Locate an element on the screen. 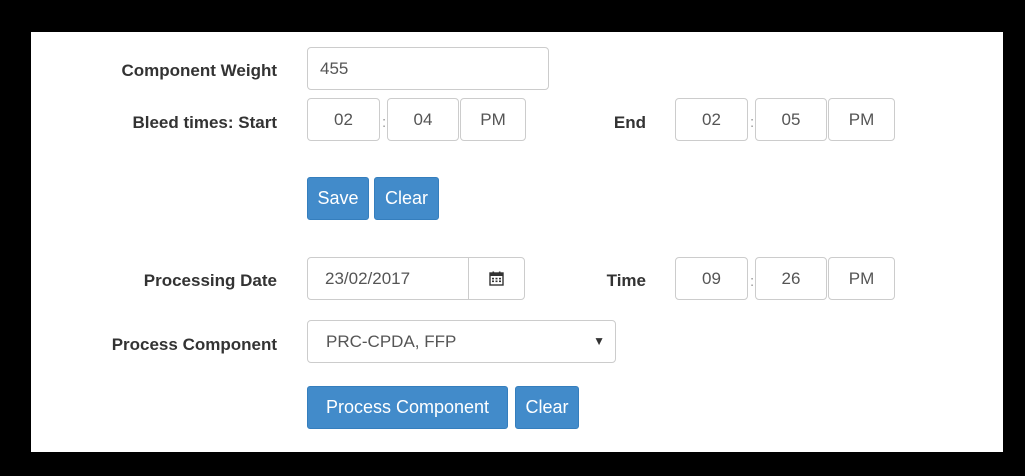 The width and height of the screenshot is (1025, 476). processing-time-minute-input: 26 is located at coordinates (791, 278).